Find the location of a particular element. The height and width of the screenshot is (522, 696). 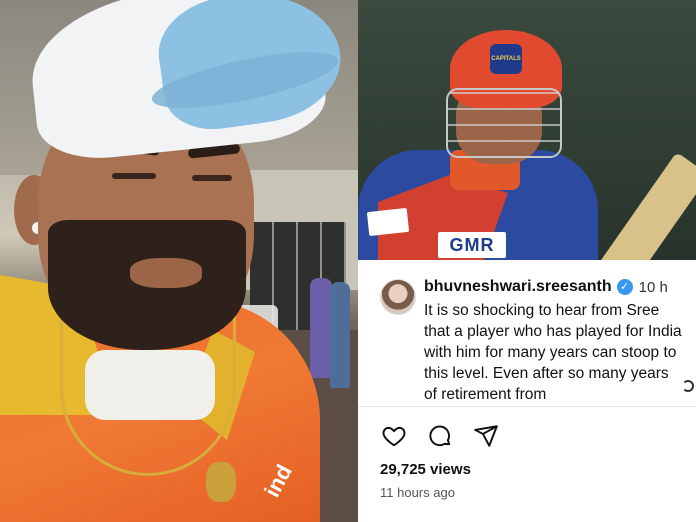

username: bhuvneshwari.sreesanth is located at coordinates (518, 287).